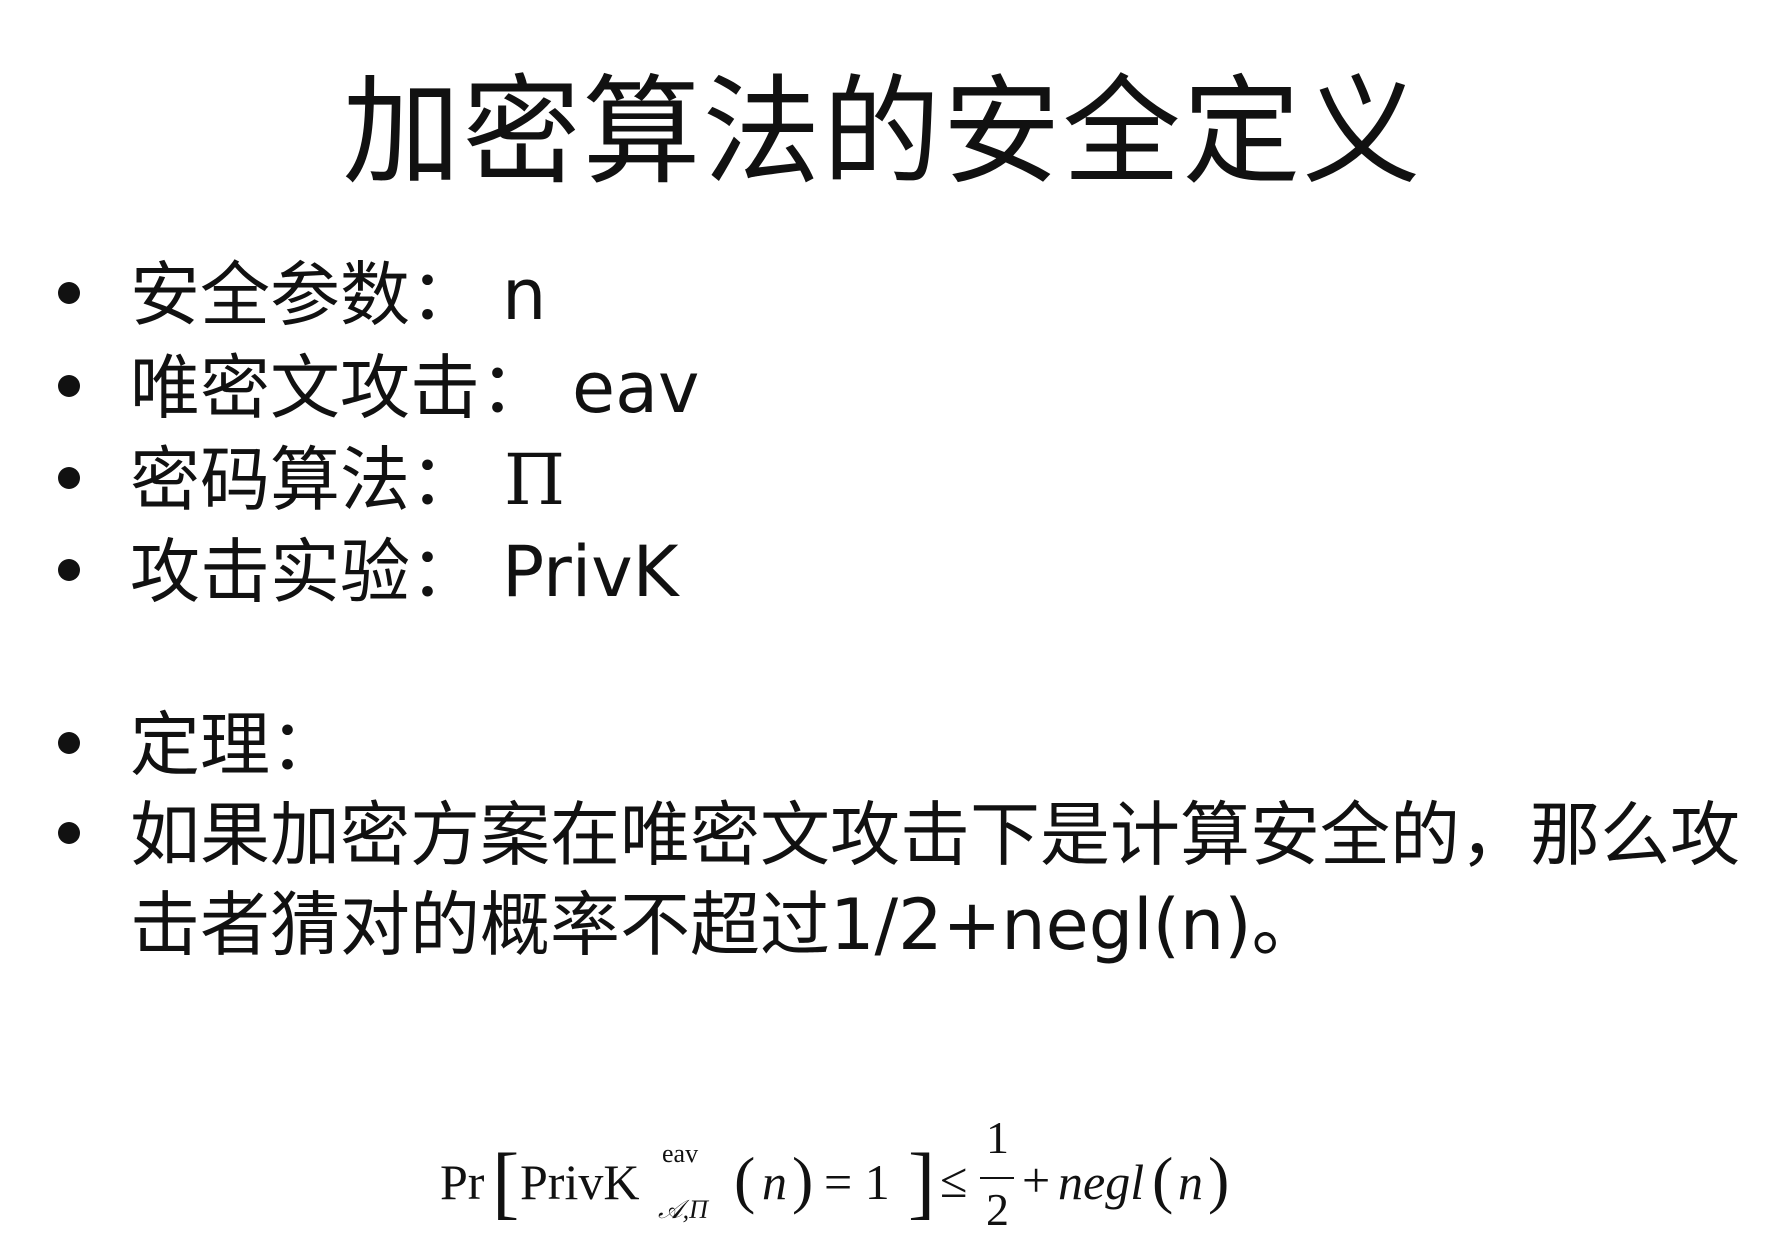 Image resolution: width=1765 pixels, height=1252 pixels. Describe the element at coordinates (305, 480) in the screenshot. I see `bullet-label: 密码算法：` at that location.